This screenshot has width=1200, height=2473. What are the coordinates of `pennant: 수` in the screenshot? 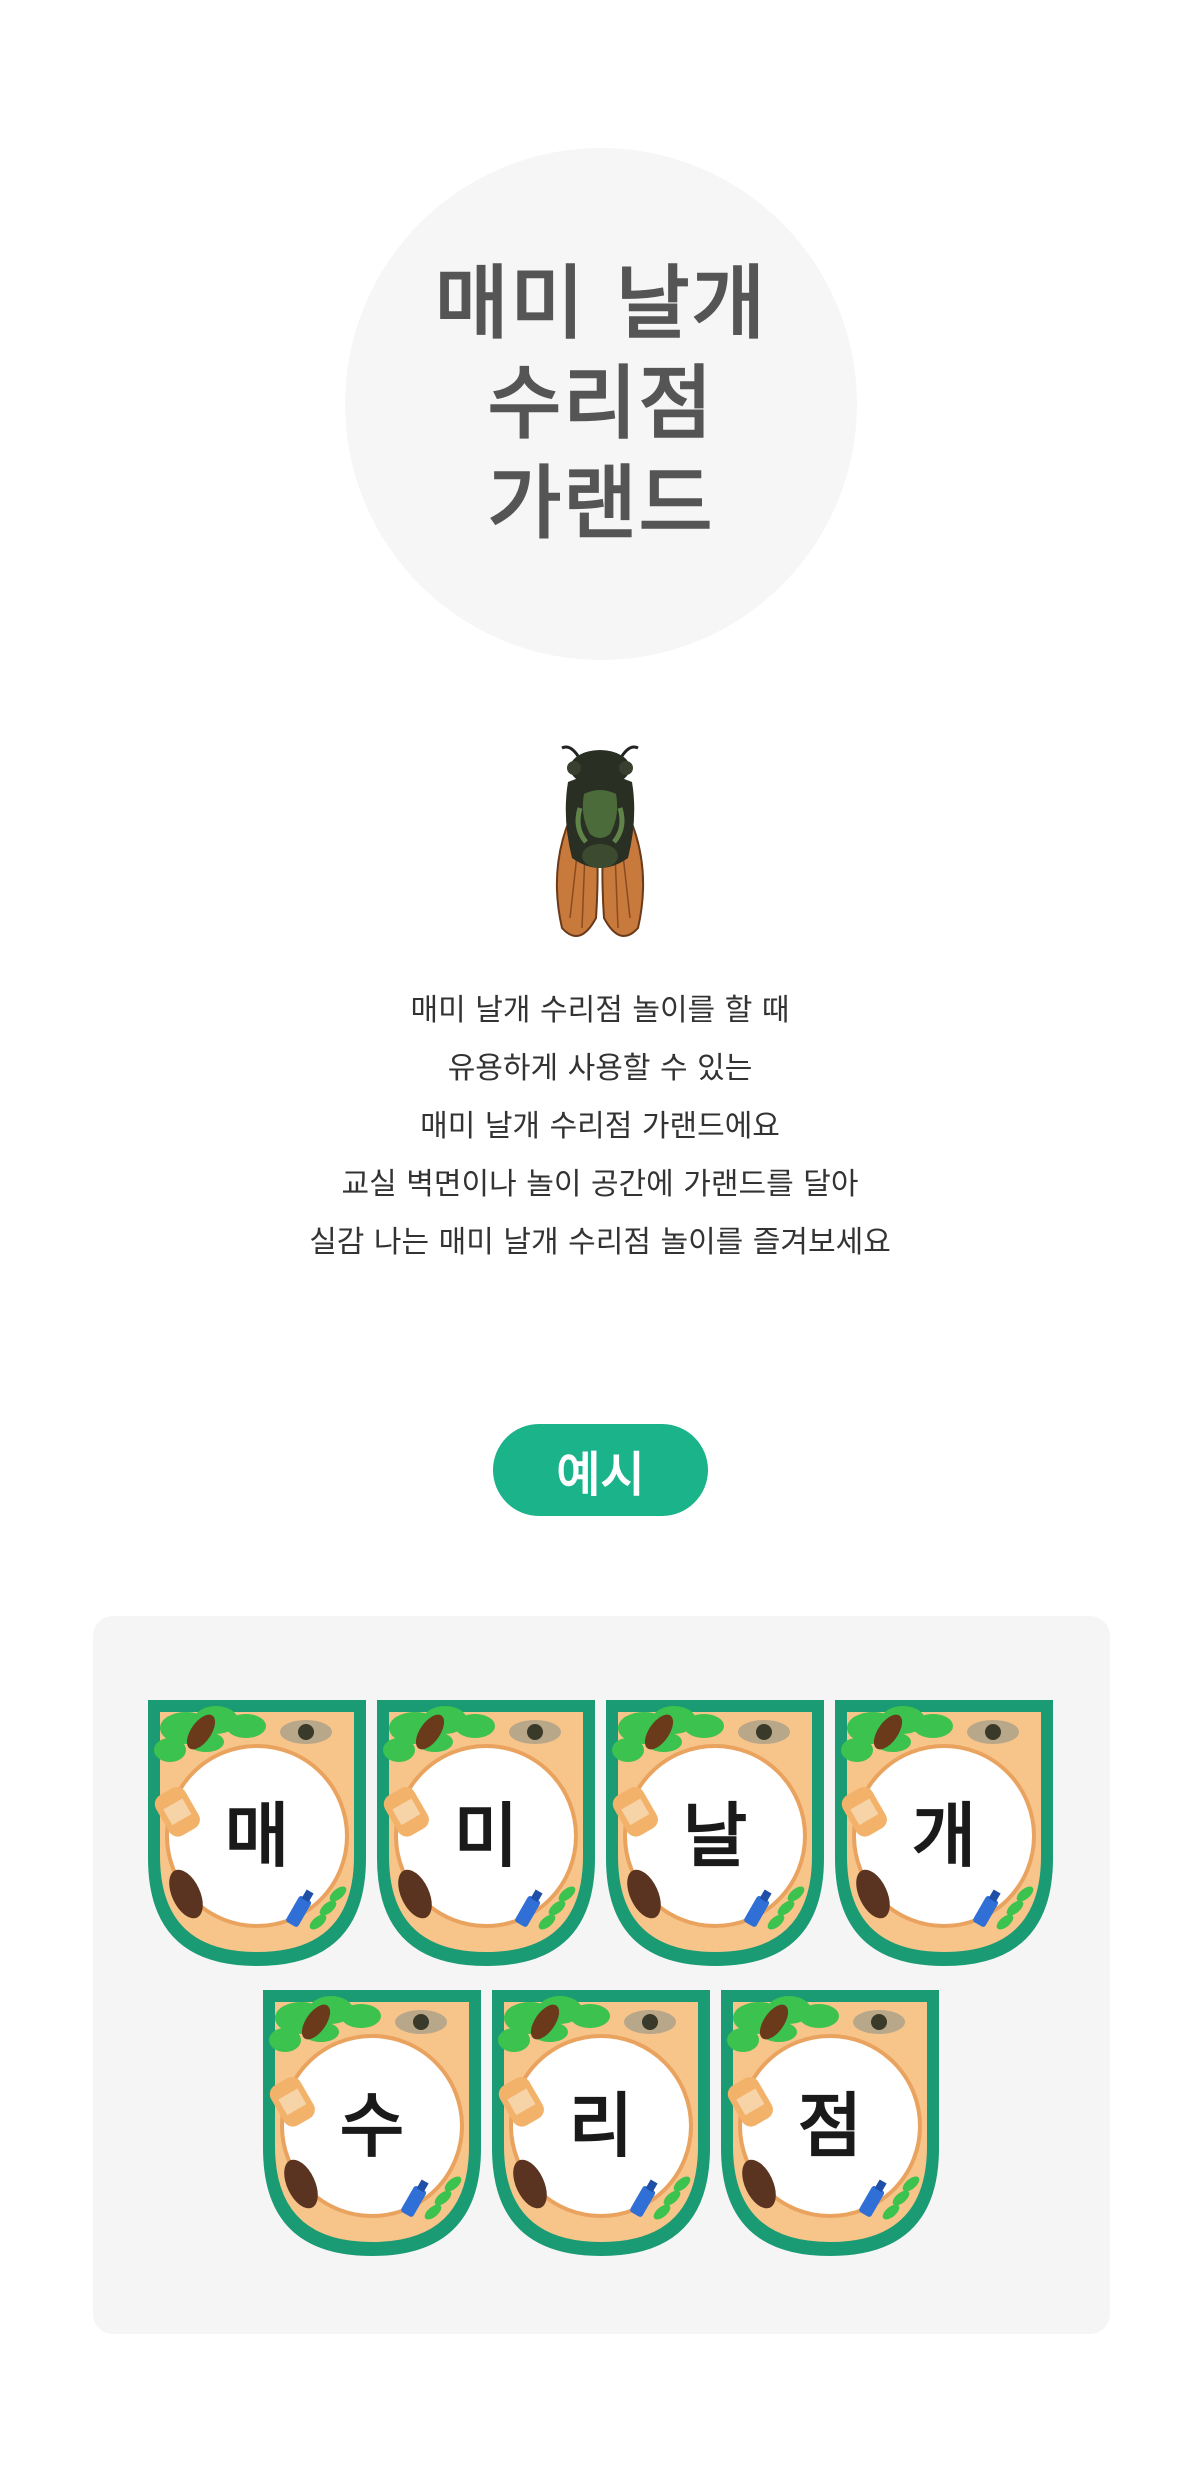 It's located at (372, 2123).